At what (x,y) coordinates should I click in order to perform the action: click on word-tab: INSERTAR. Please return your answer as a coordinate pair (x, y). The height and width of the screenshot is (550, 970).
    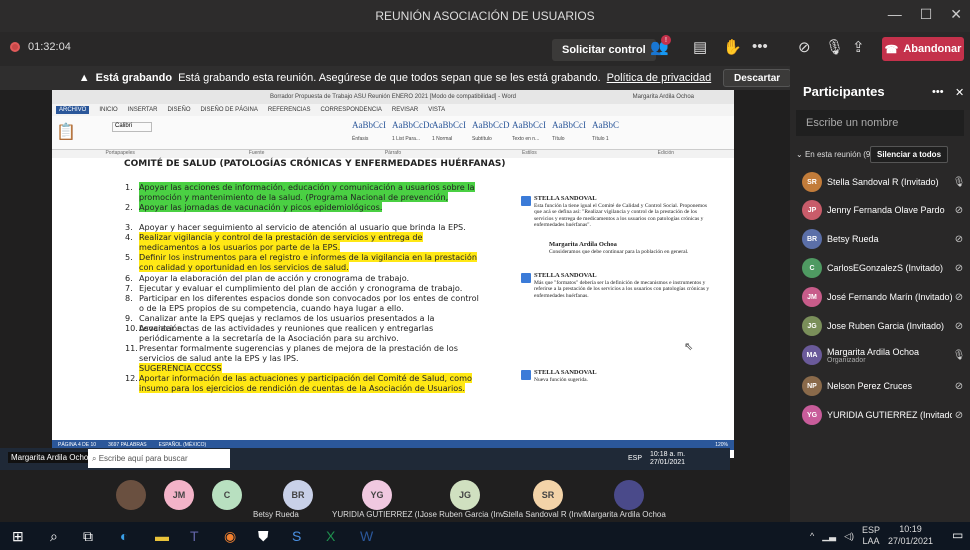
    Looking at the image, I should click on (143, 110).